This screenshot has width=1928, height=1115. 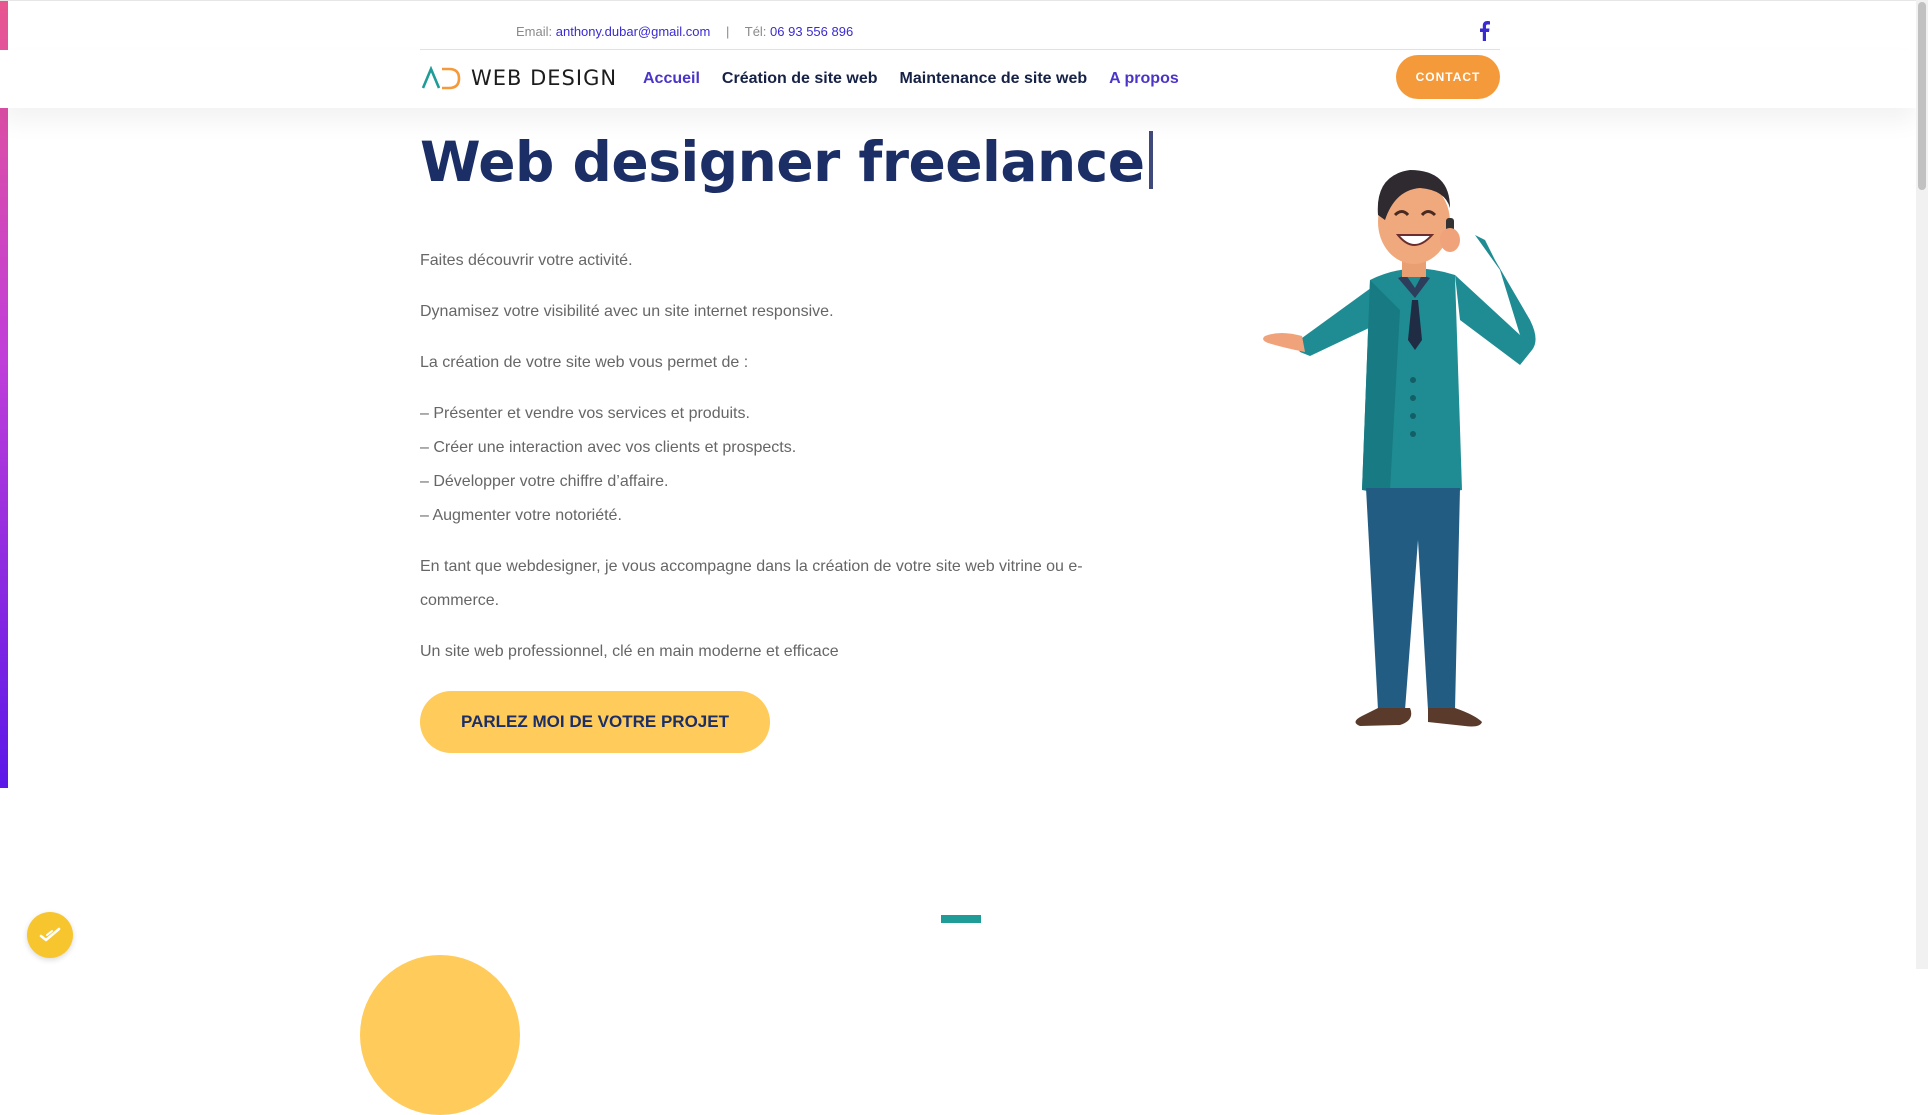 What do you see at coordinates (671, 79) in the screenshot?
I see `nav-accueil: Accueil` at bounding box center [671, 79].